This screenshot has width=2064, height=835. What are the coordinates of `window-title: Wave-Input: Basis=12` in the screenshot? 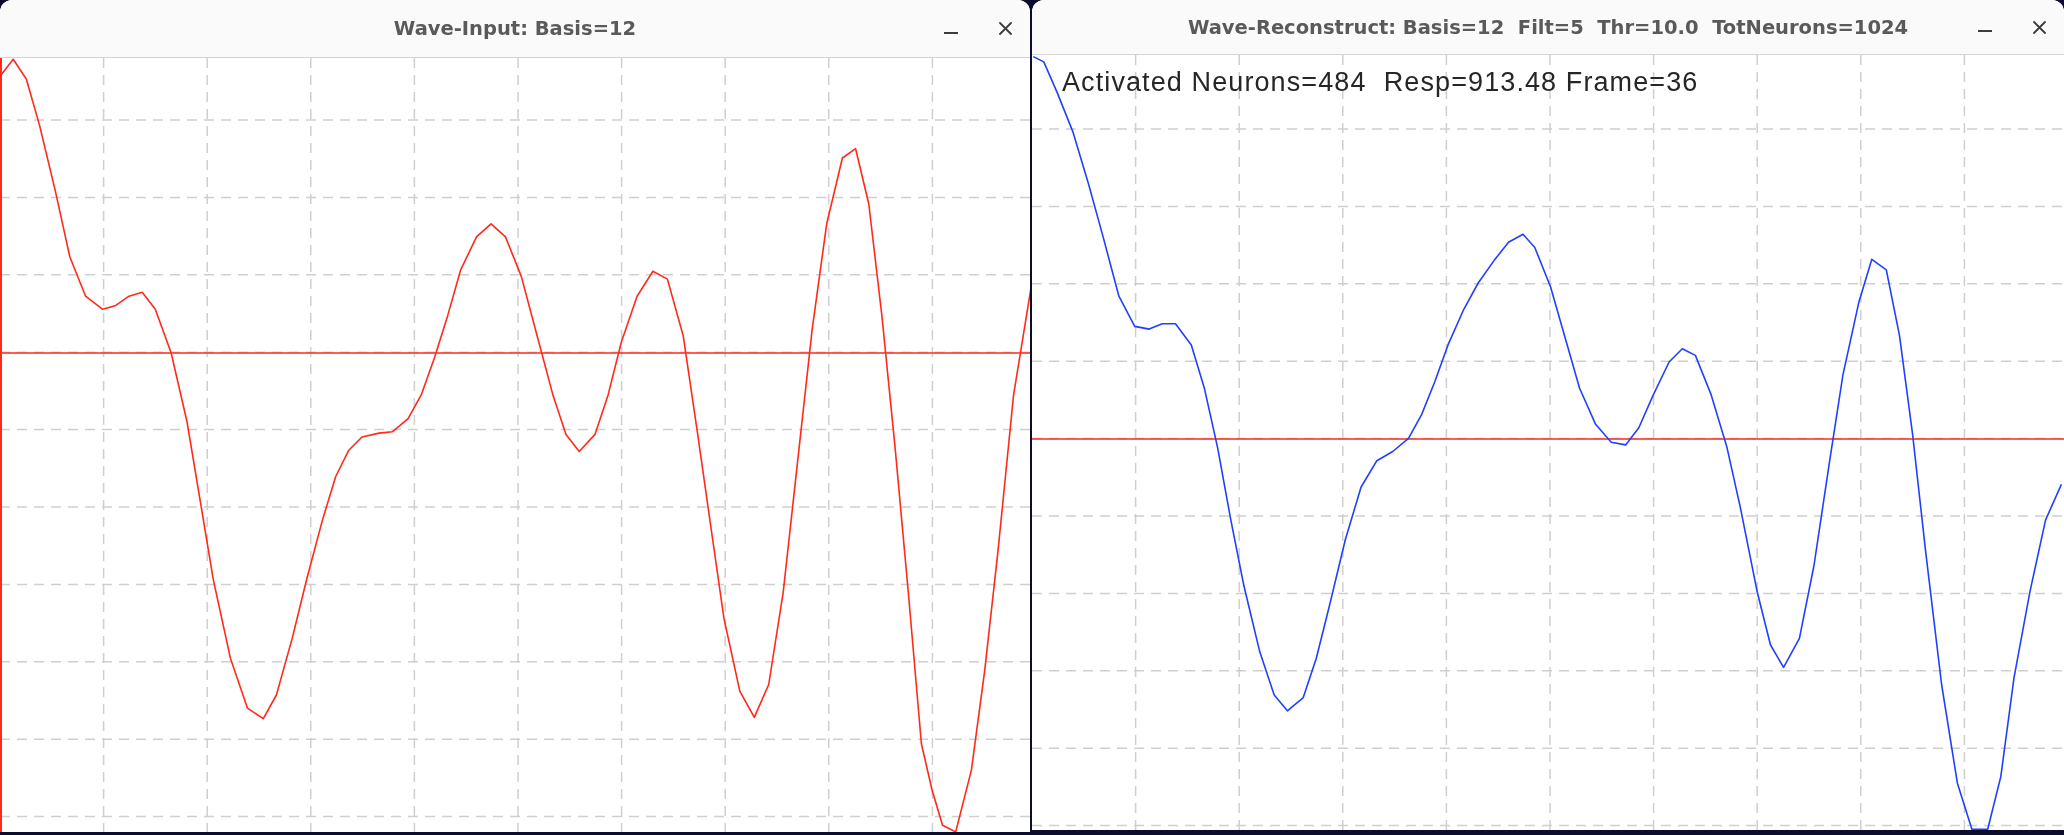 It's located at (515, 28).